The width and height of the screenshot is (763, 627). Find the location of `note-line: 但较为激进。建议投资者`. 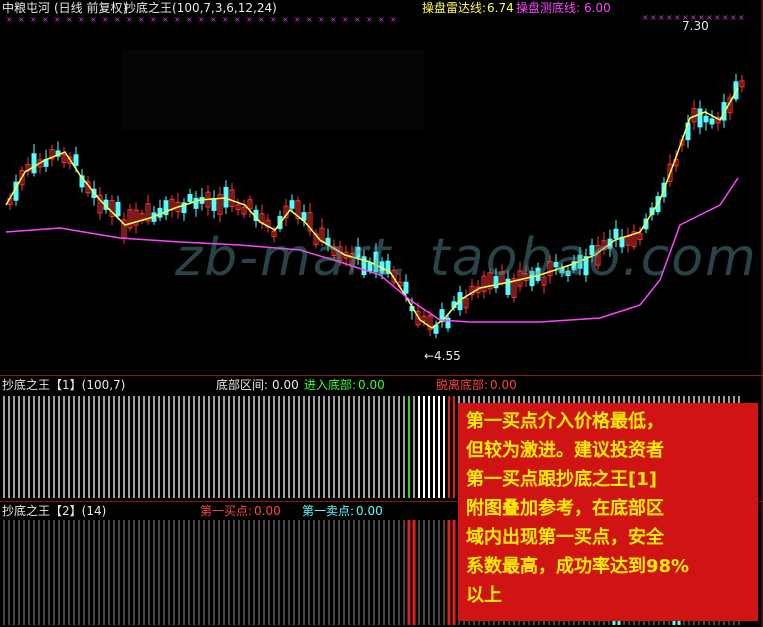

note-line: 但较为激进。建议投资者 is located at coordinates (565, 450).